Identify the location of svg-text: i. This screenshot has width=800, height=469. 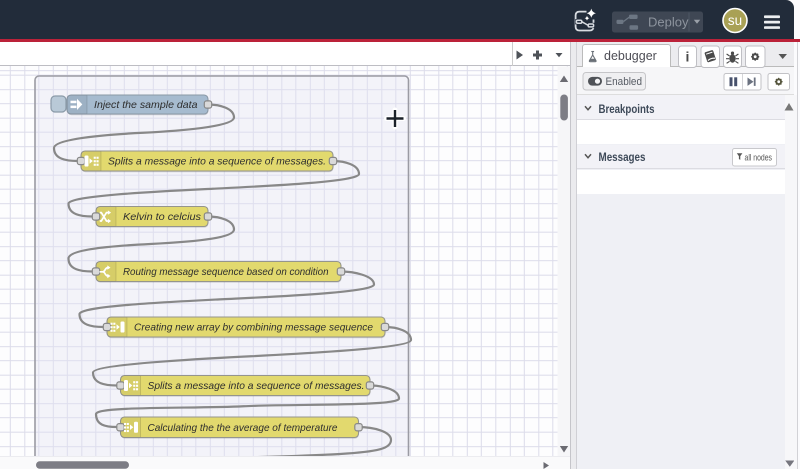
(688, 56).